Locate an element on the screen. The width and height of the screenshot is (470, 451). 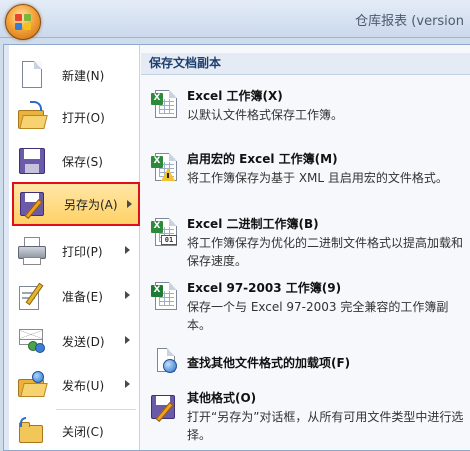
save-disk-icon is located at coordinates (32, 161).